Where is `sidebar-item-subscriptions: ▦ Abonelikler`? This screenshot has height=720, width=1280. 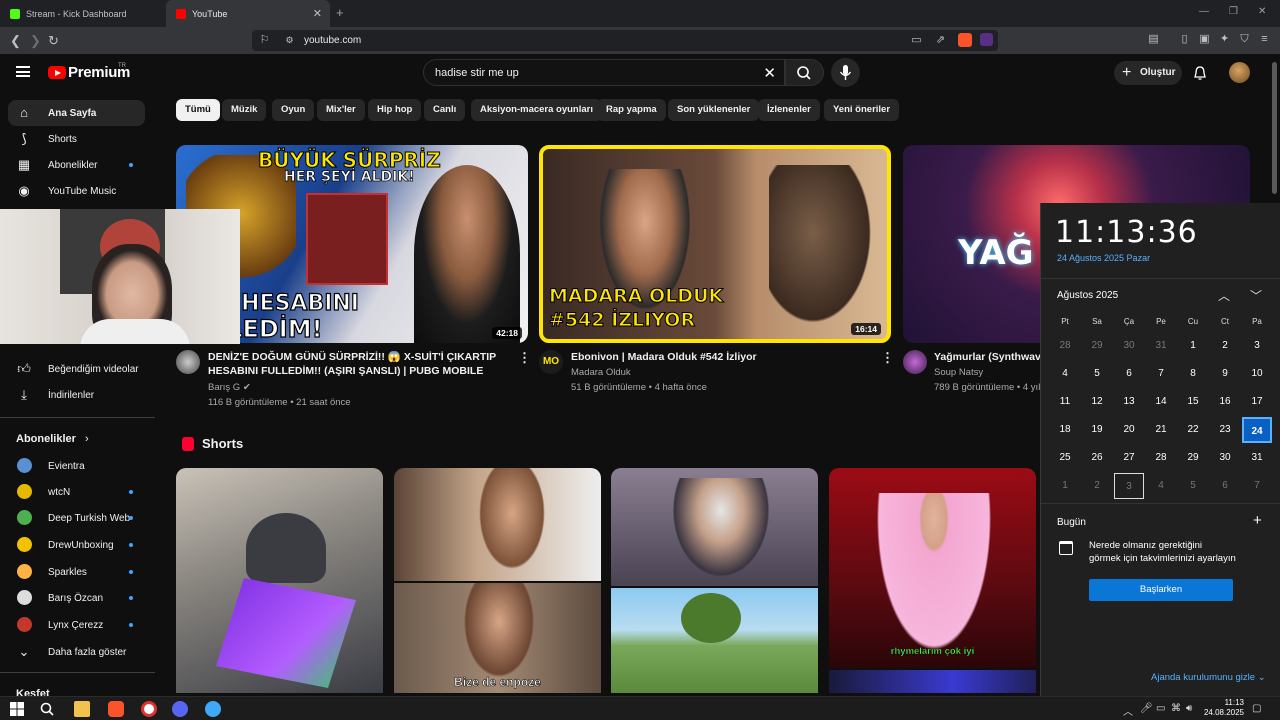 sidebar-item-subscriptions: ▦ Abonelikler is located at coordinates (76, 165).